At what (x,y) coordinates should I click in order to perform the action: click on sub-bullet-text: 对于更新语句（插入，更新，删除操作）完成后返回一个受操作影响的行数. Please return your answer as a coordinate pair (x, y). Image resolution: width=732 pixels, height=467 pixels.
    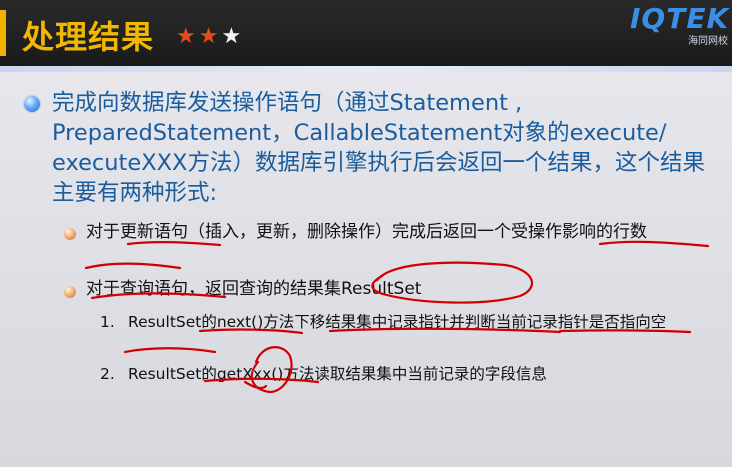
    Looking at the image, I should click on (366, 232).